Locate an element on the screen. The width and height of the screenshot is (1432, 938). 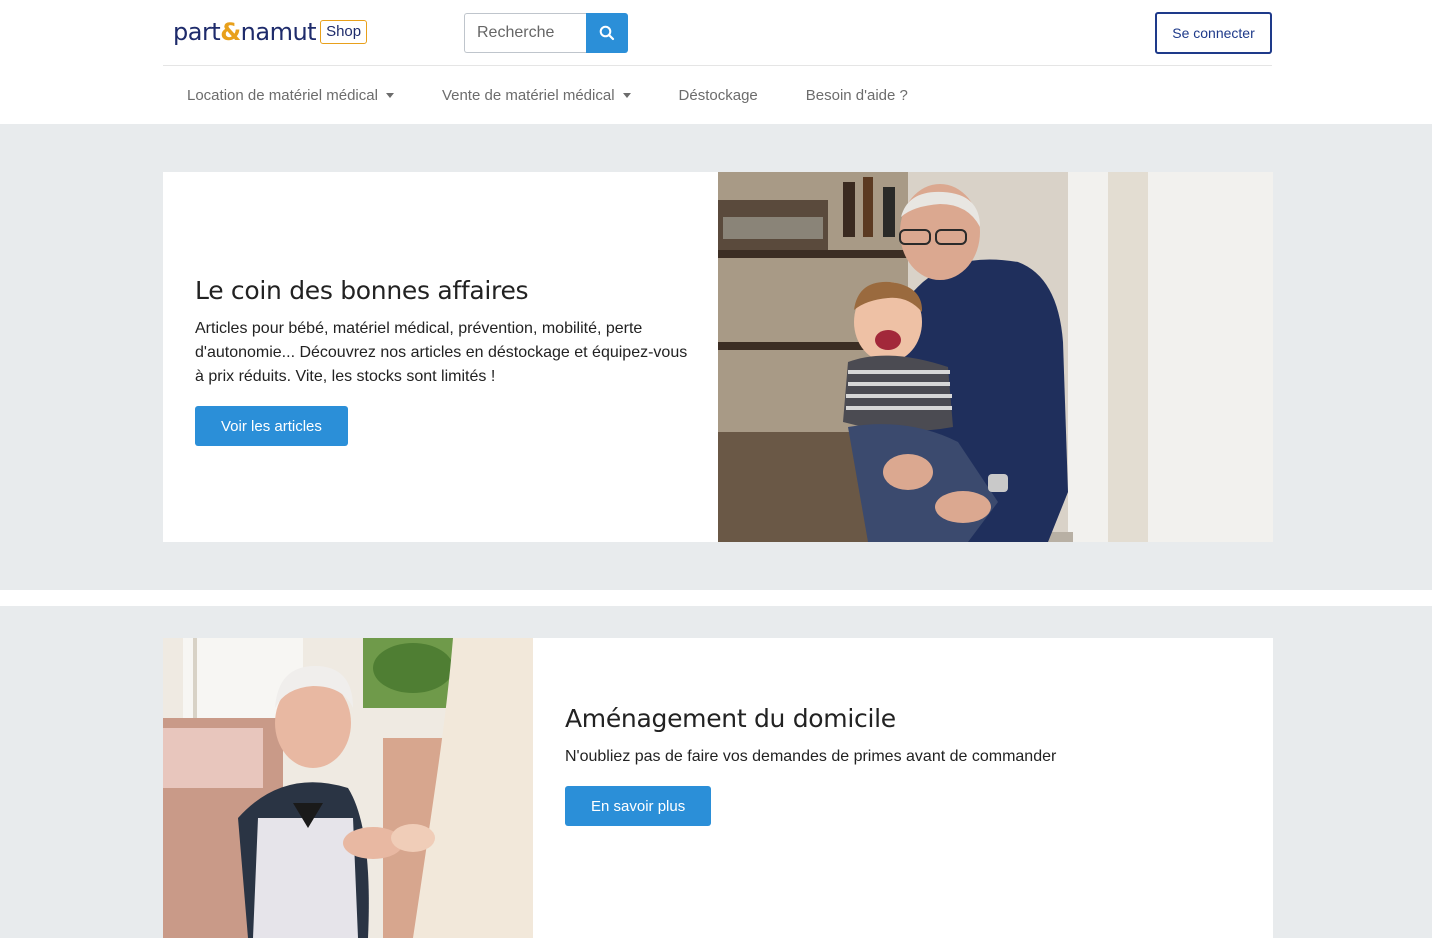
search-bar is located at coordinates (546, 33).